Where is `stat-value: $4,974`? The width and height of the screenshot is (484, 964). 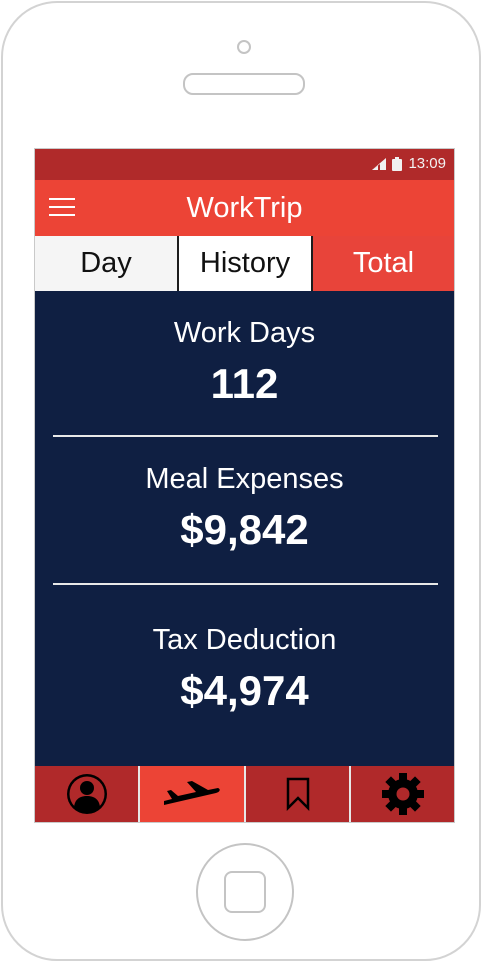
stat-value: $4,974 is located at coordinates (244, 690).